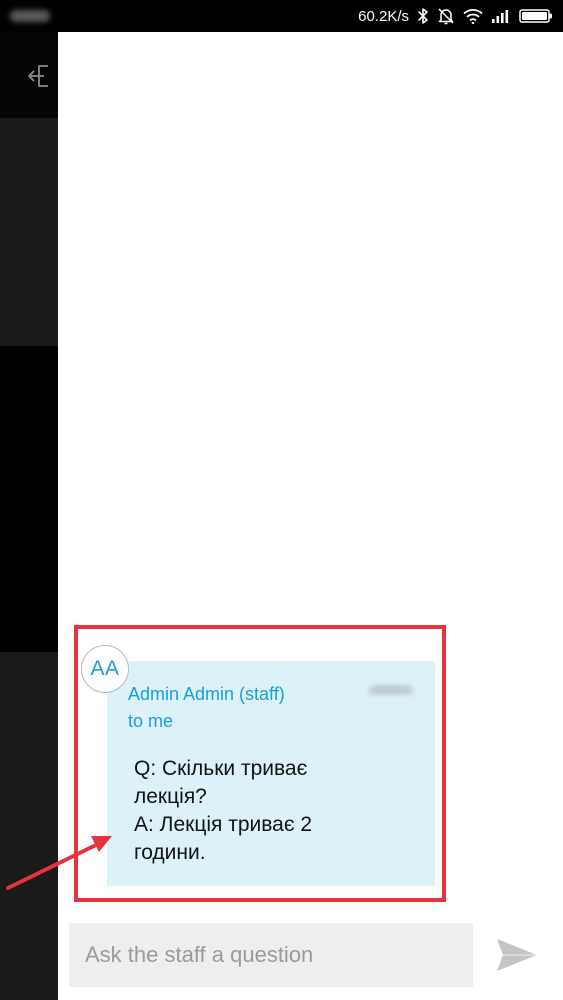 The width and height of the screenshot is (563, 1000). Describe the element at coordinates (536, 16) in the screenshot. I see `battery-icon` at that location.